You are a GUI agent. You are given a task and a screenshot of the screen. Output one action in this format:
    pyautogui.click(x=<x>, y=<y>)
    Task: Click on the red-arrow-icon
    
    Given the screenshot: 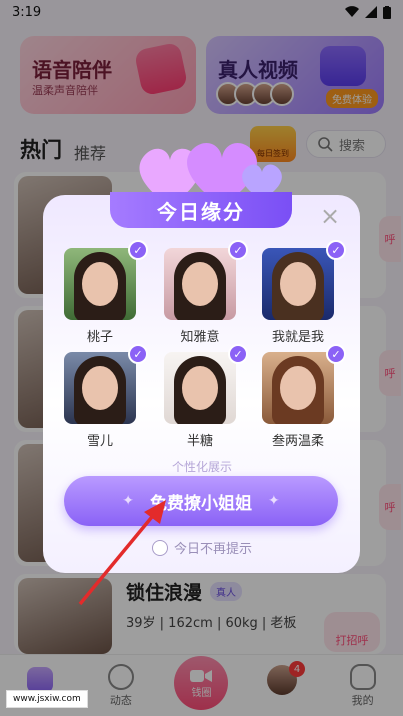 What is the action you would take?
    pyautogui.click(x=122, y=553)
    